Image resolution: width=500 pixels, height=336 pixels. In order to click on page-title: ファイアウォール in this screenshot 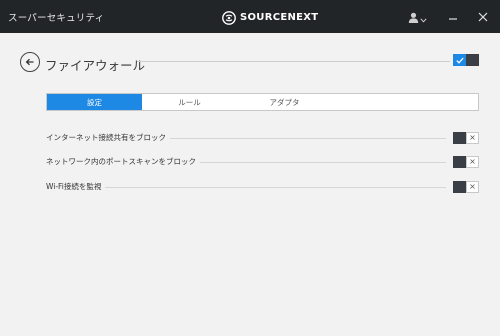, I will do `click(95, 65)`.